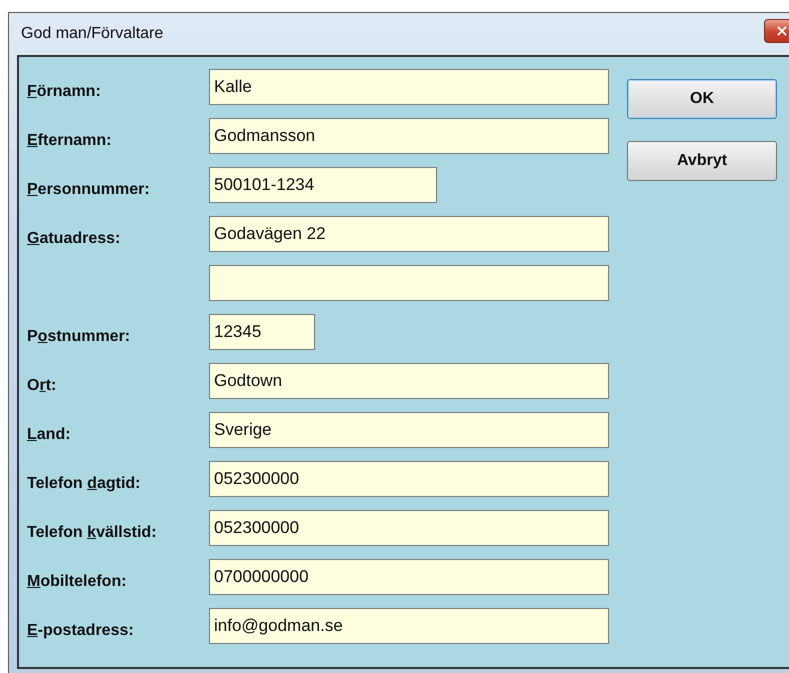  What do you see at coordinates (409, 87) in the screenshot?
I see `input-field: Kalle` at bounding box center [409, 87].